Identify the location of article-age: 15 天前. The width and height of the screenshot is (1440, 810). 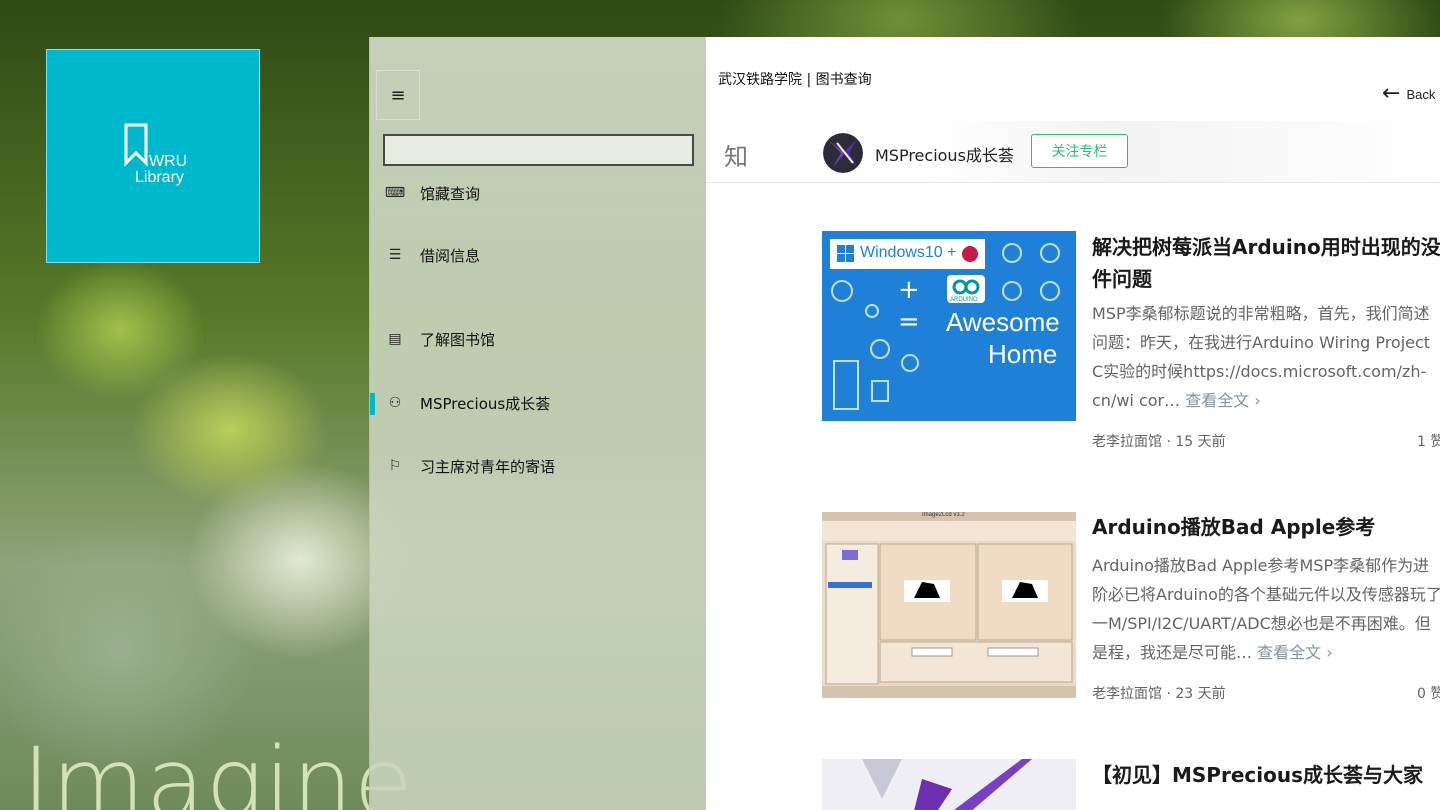
(1200, 442).